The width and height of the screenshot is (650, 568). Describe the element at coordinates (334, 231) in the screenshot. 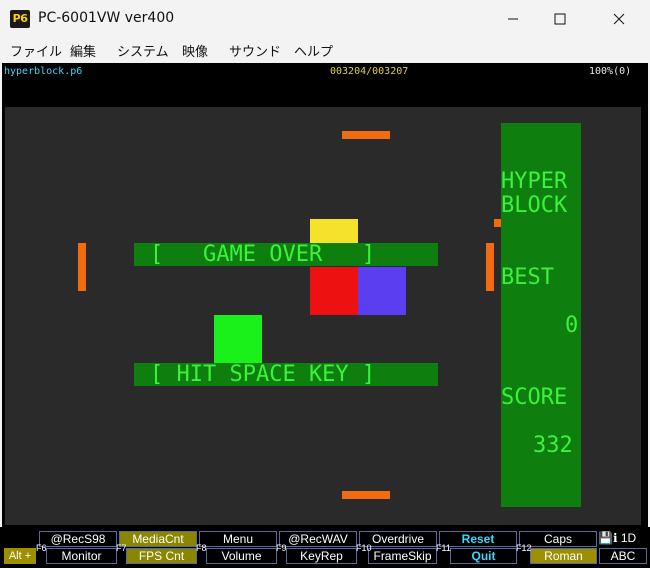

I see `yellow-block` at that location.